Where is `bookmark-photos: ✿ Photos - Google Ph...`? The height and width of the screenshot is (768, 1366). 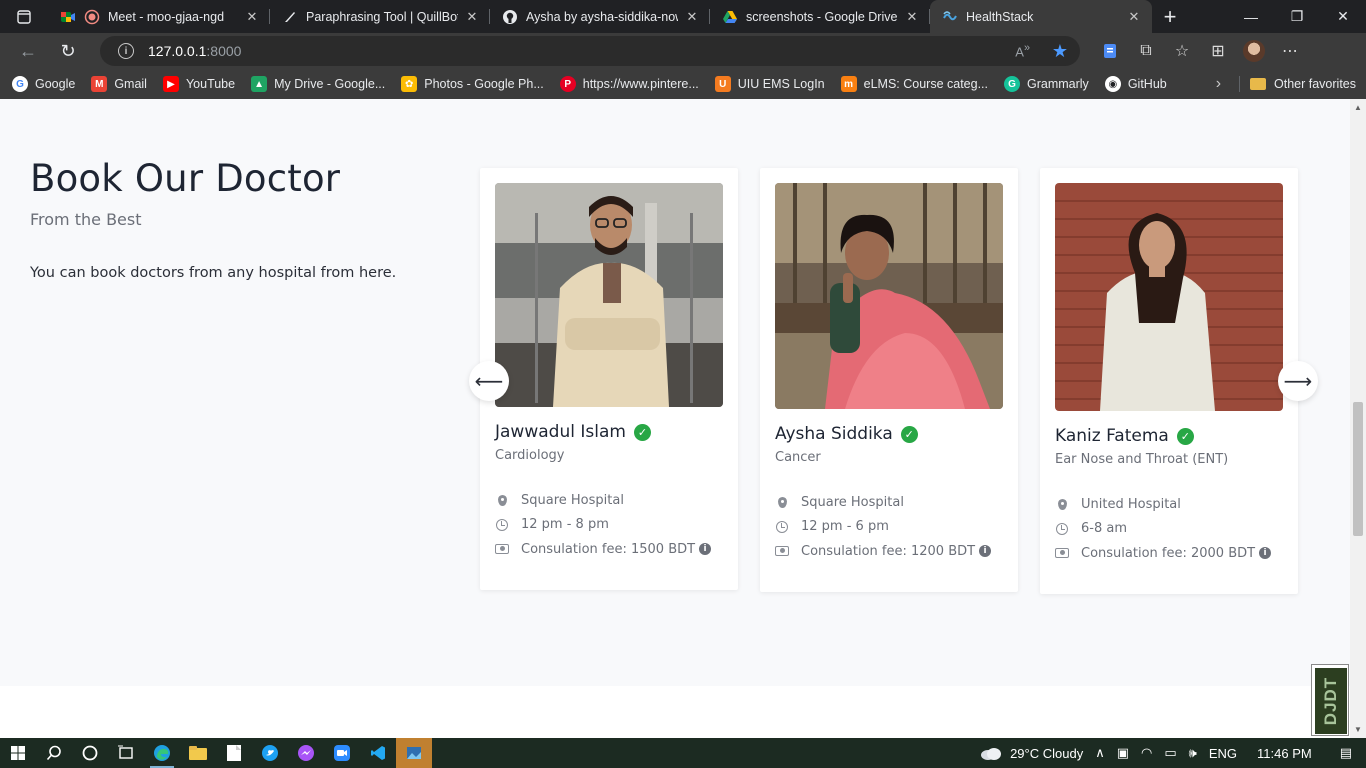 bookmark-photos: ✿ Photos - Google Ph... is located at coordinates (472, 84).